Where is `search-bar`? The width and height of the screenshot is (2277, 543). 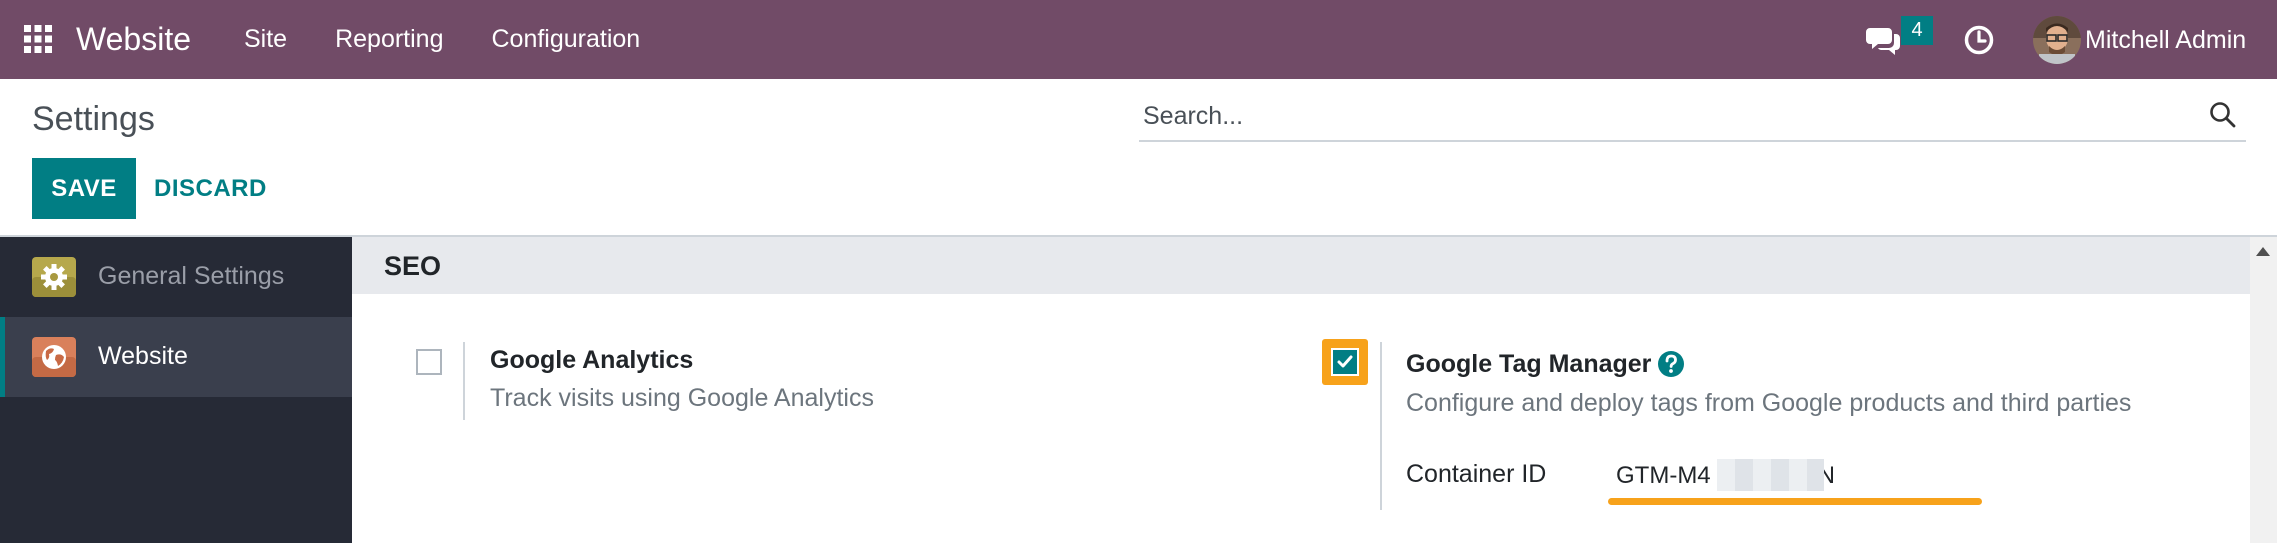
search-bar is located at coordinates (1692, 117).